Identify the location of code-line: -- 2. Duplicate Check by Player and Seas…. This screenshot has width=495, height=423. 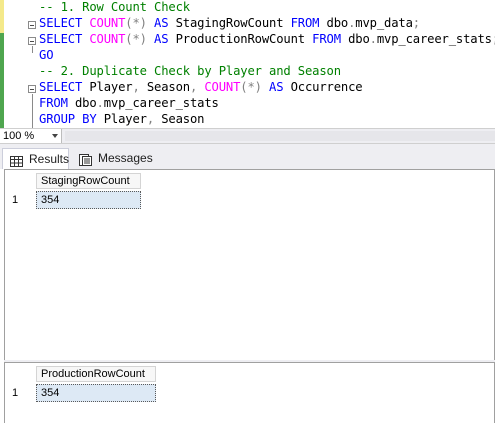
(190, 71).